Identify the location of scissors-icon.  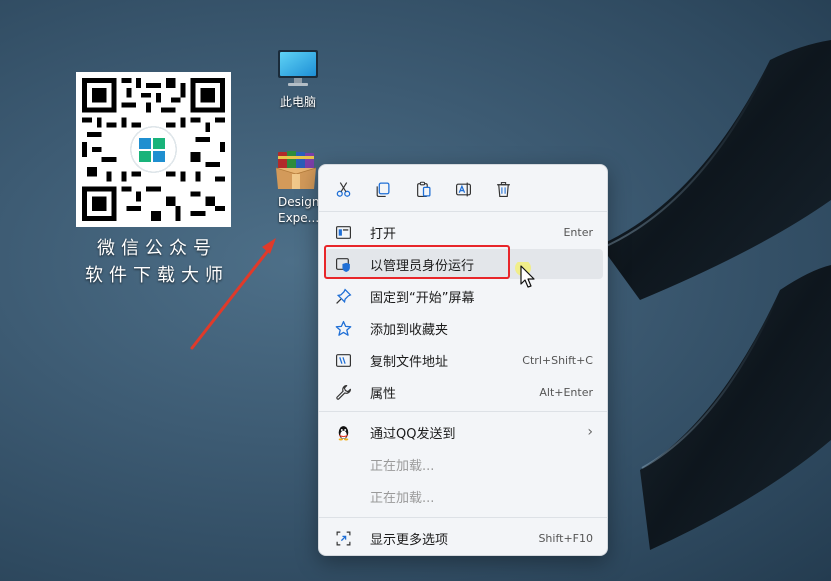
(343, 189).